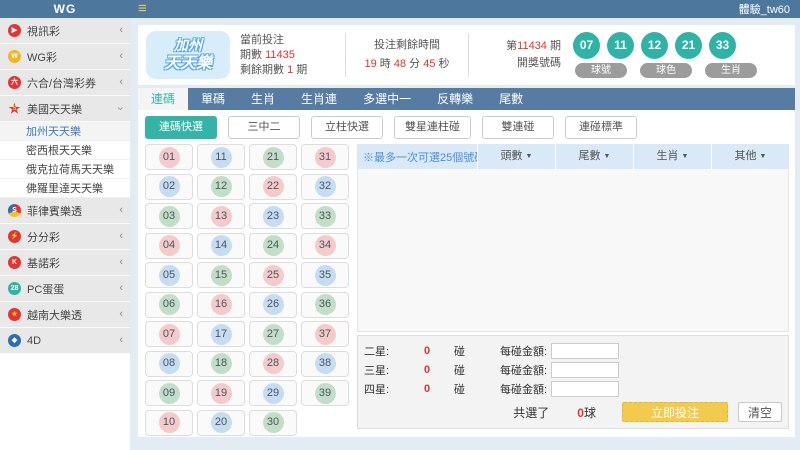 This screenshot has width=800, height=450. I want to click on number-cell: 02, so click(169, 186).